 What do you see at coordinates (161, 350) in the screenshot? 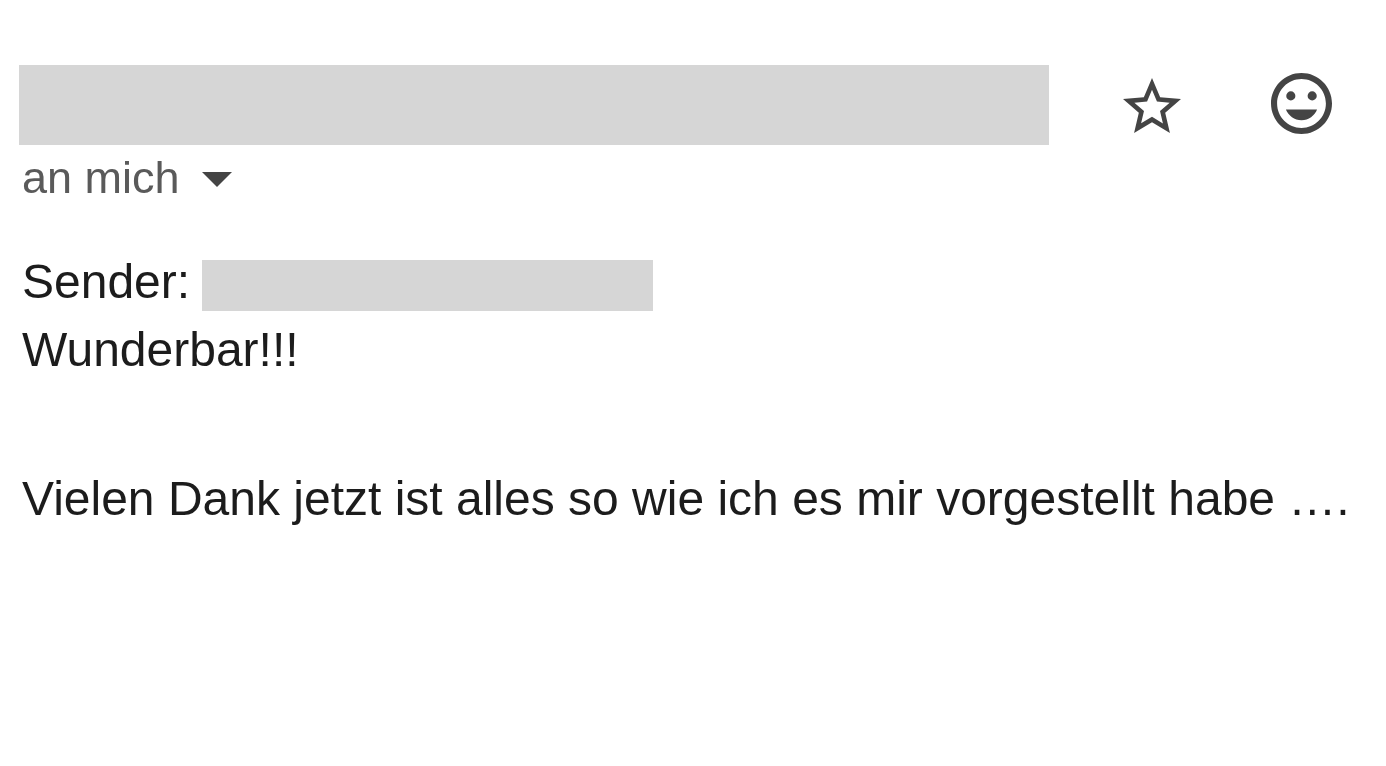
I see `greeting-text: Wunderbar!!!` at bounding box center [161, 350].